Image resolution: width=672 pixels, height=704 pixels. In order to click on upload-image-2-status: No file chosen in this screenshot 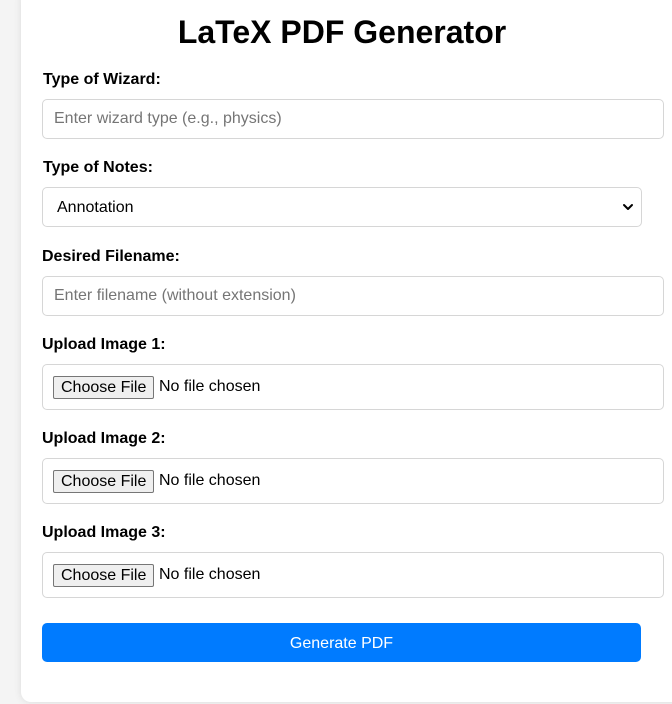, I will do `click(210, 480)`.